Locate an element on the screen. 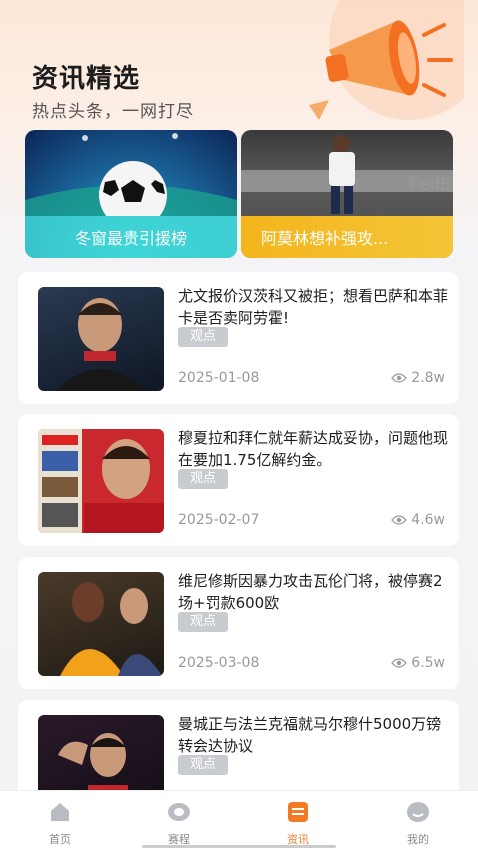 This screenshot has height=851, width=478. banner-winter-transfers: 冬窗最贵引援榜 is located at coordinates (131, 194).